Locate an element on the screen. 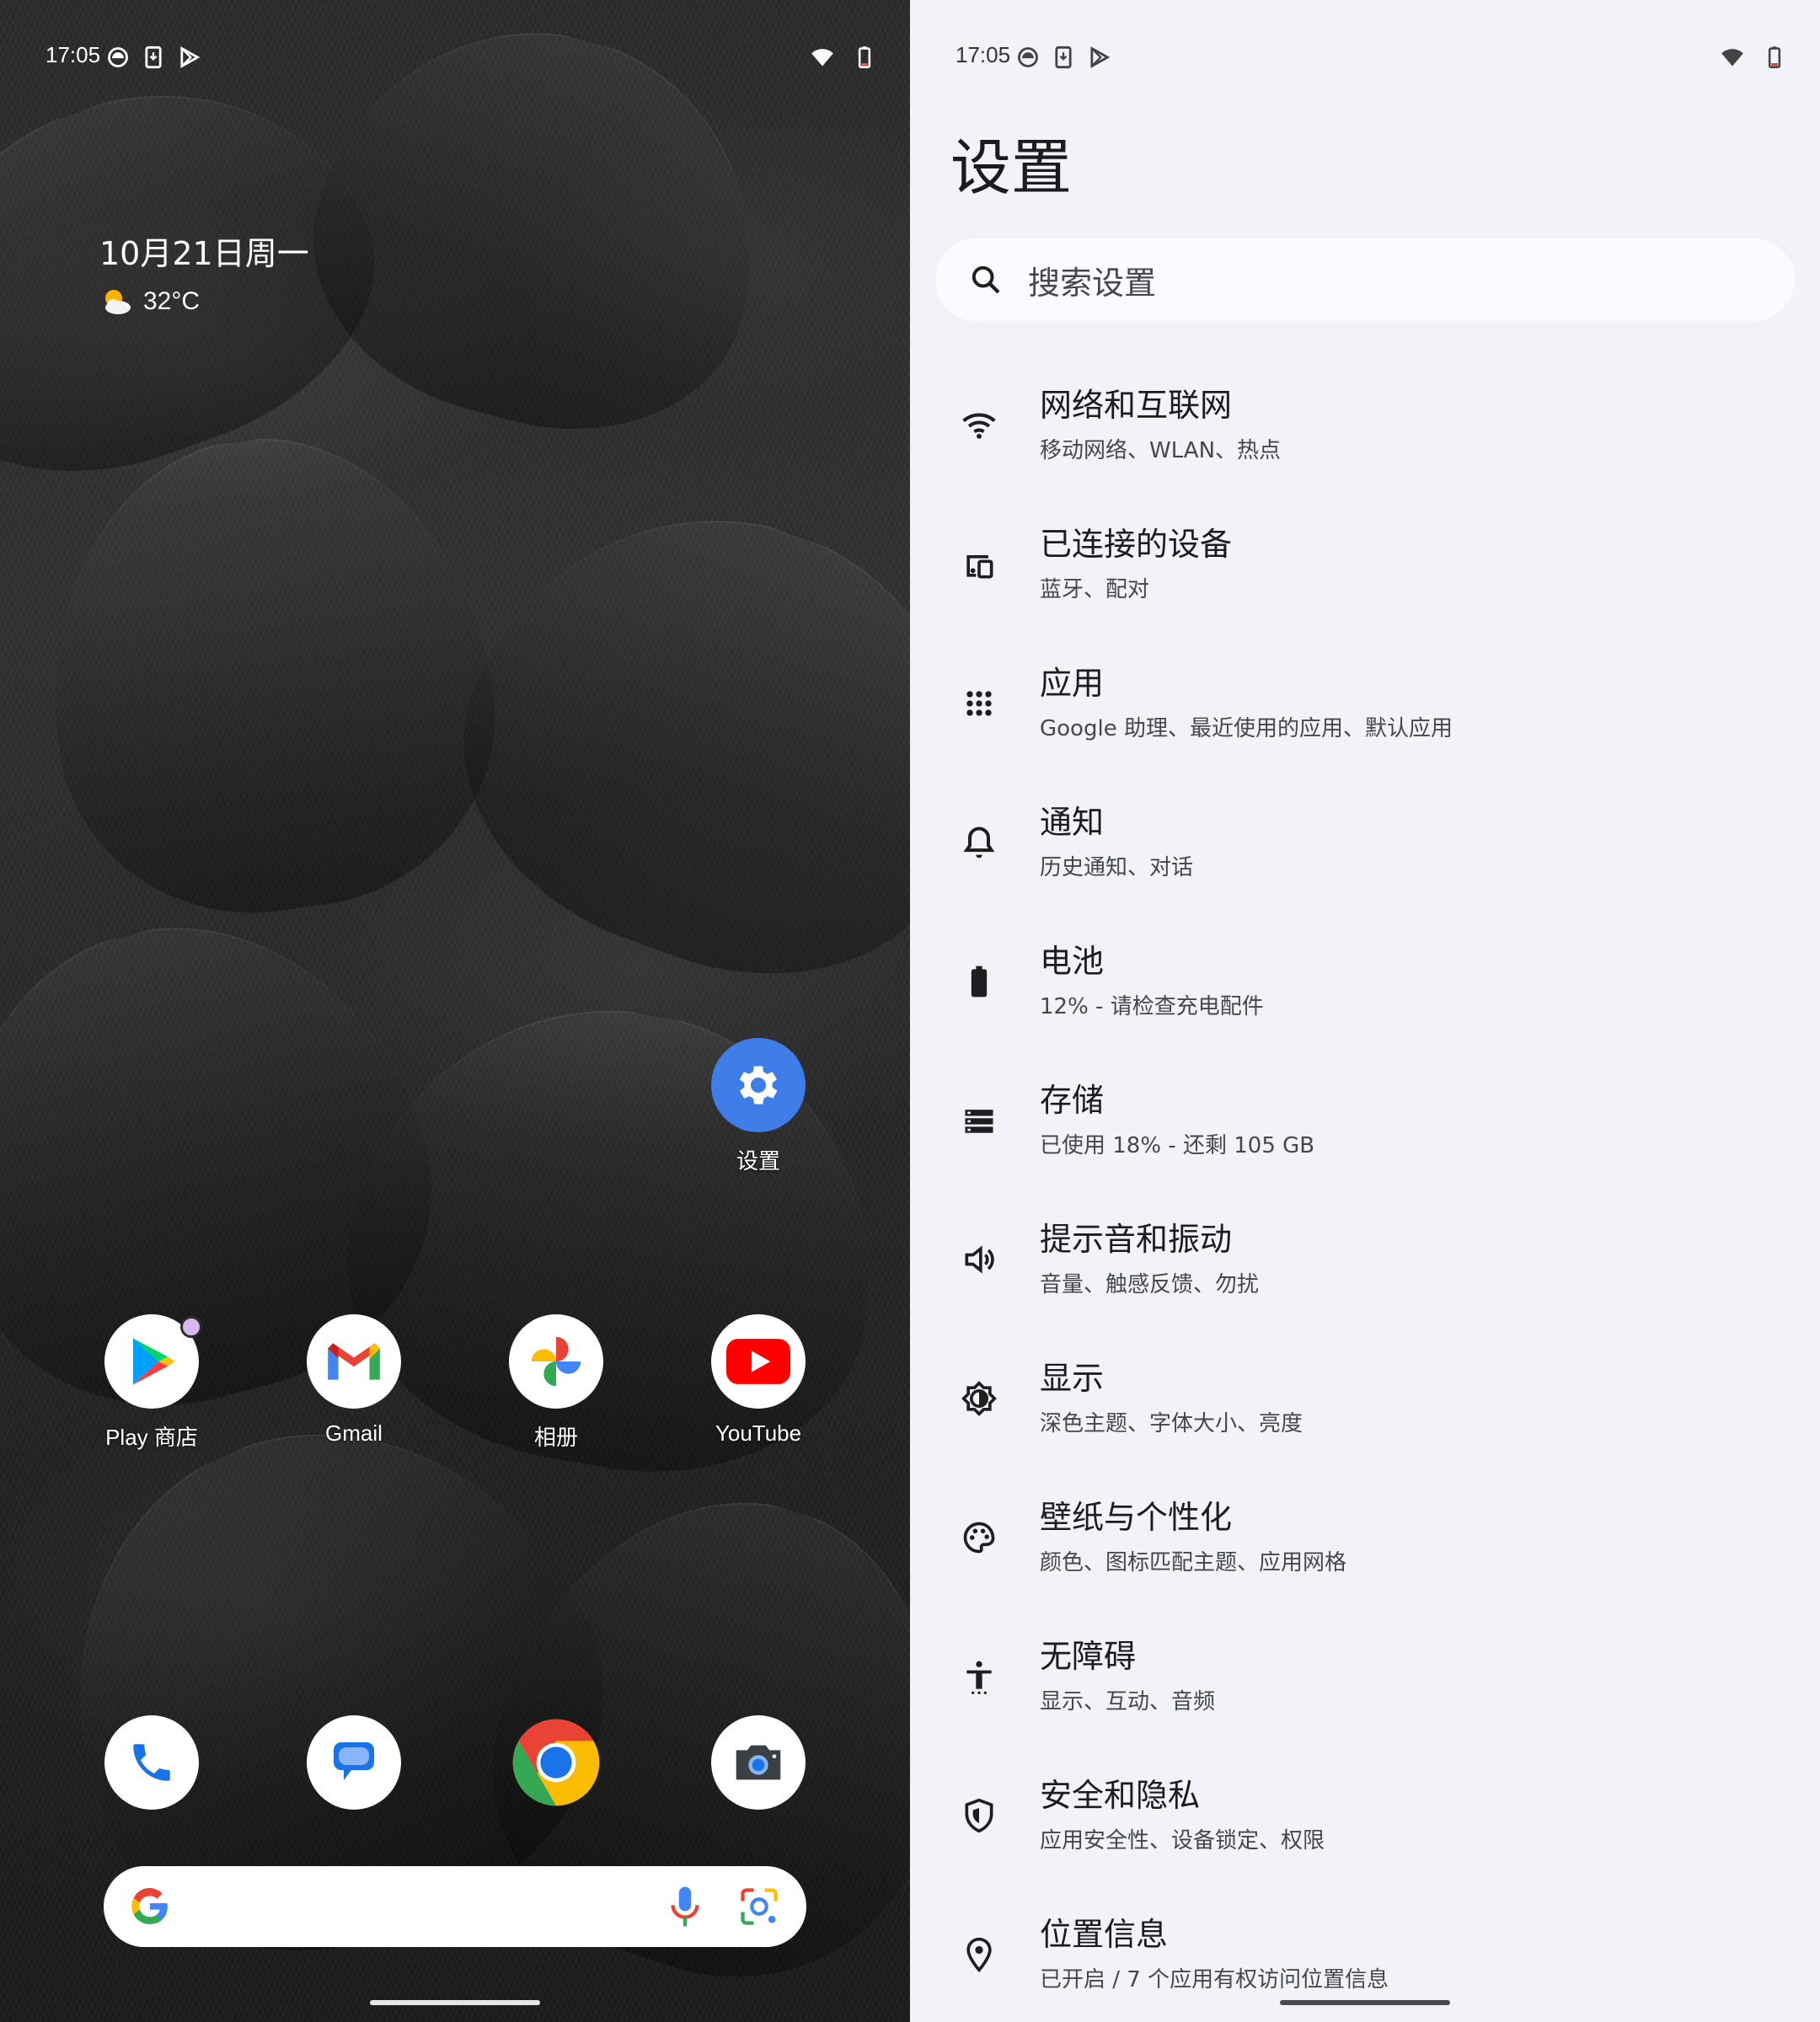  app-label: Play 商店 is located at coordinates (151, 1437).